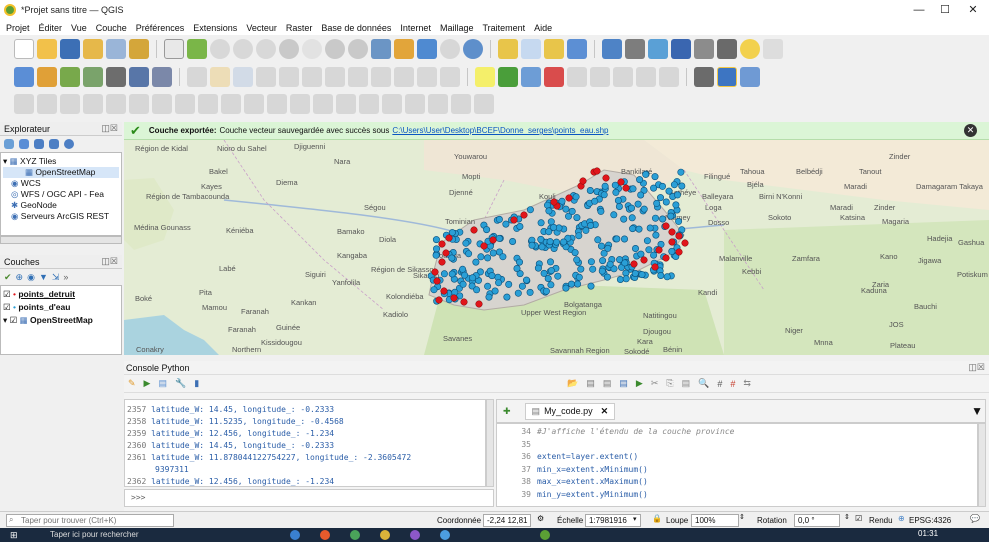 The width and height of the screenshot is (989, 542). What do you see at coordinates (162, 104) in the screenshot?
I see `add-ring-icon` at bounding box center [162, 104].